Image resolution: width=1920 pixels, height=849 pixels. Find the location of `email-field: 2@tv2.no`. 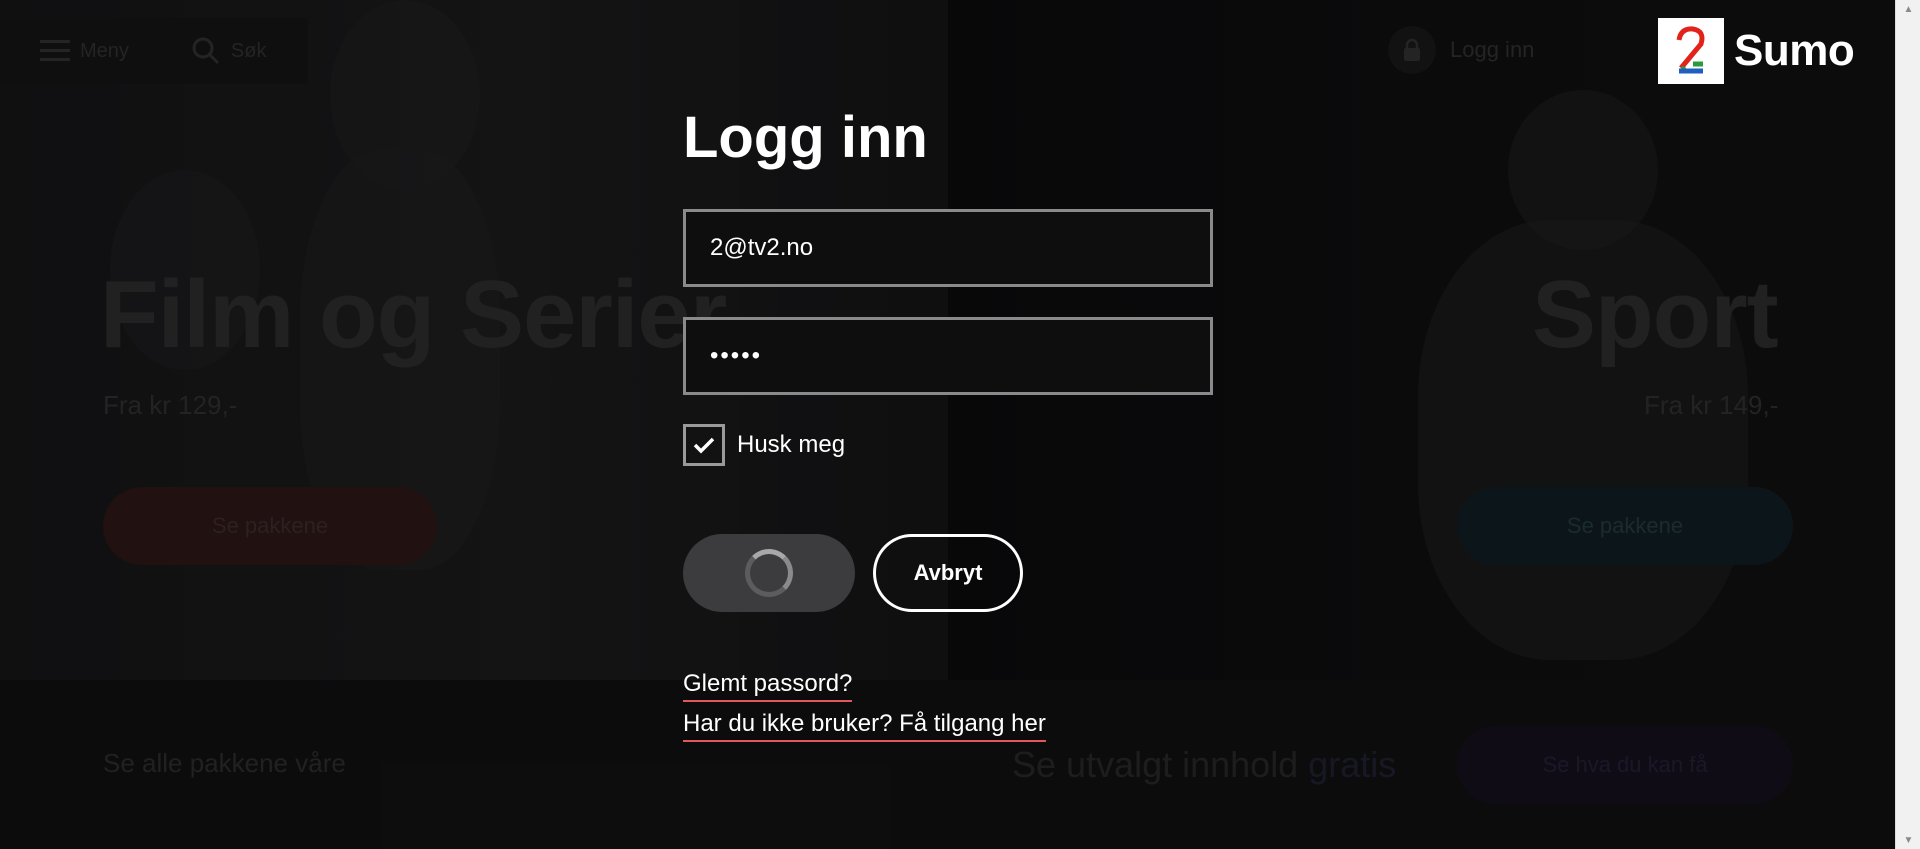

email-field: 2@tv2.no is located at coordinates (948, 248).